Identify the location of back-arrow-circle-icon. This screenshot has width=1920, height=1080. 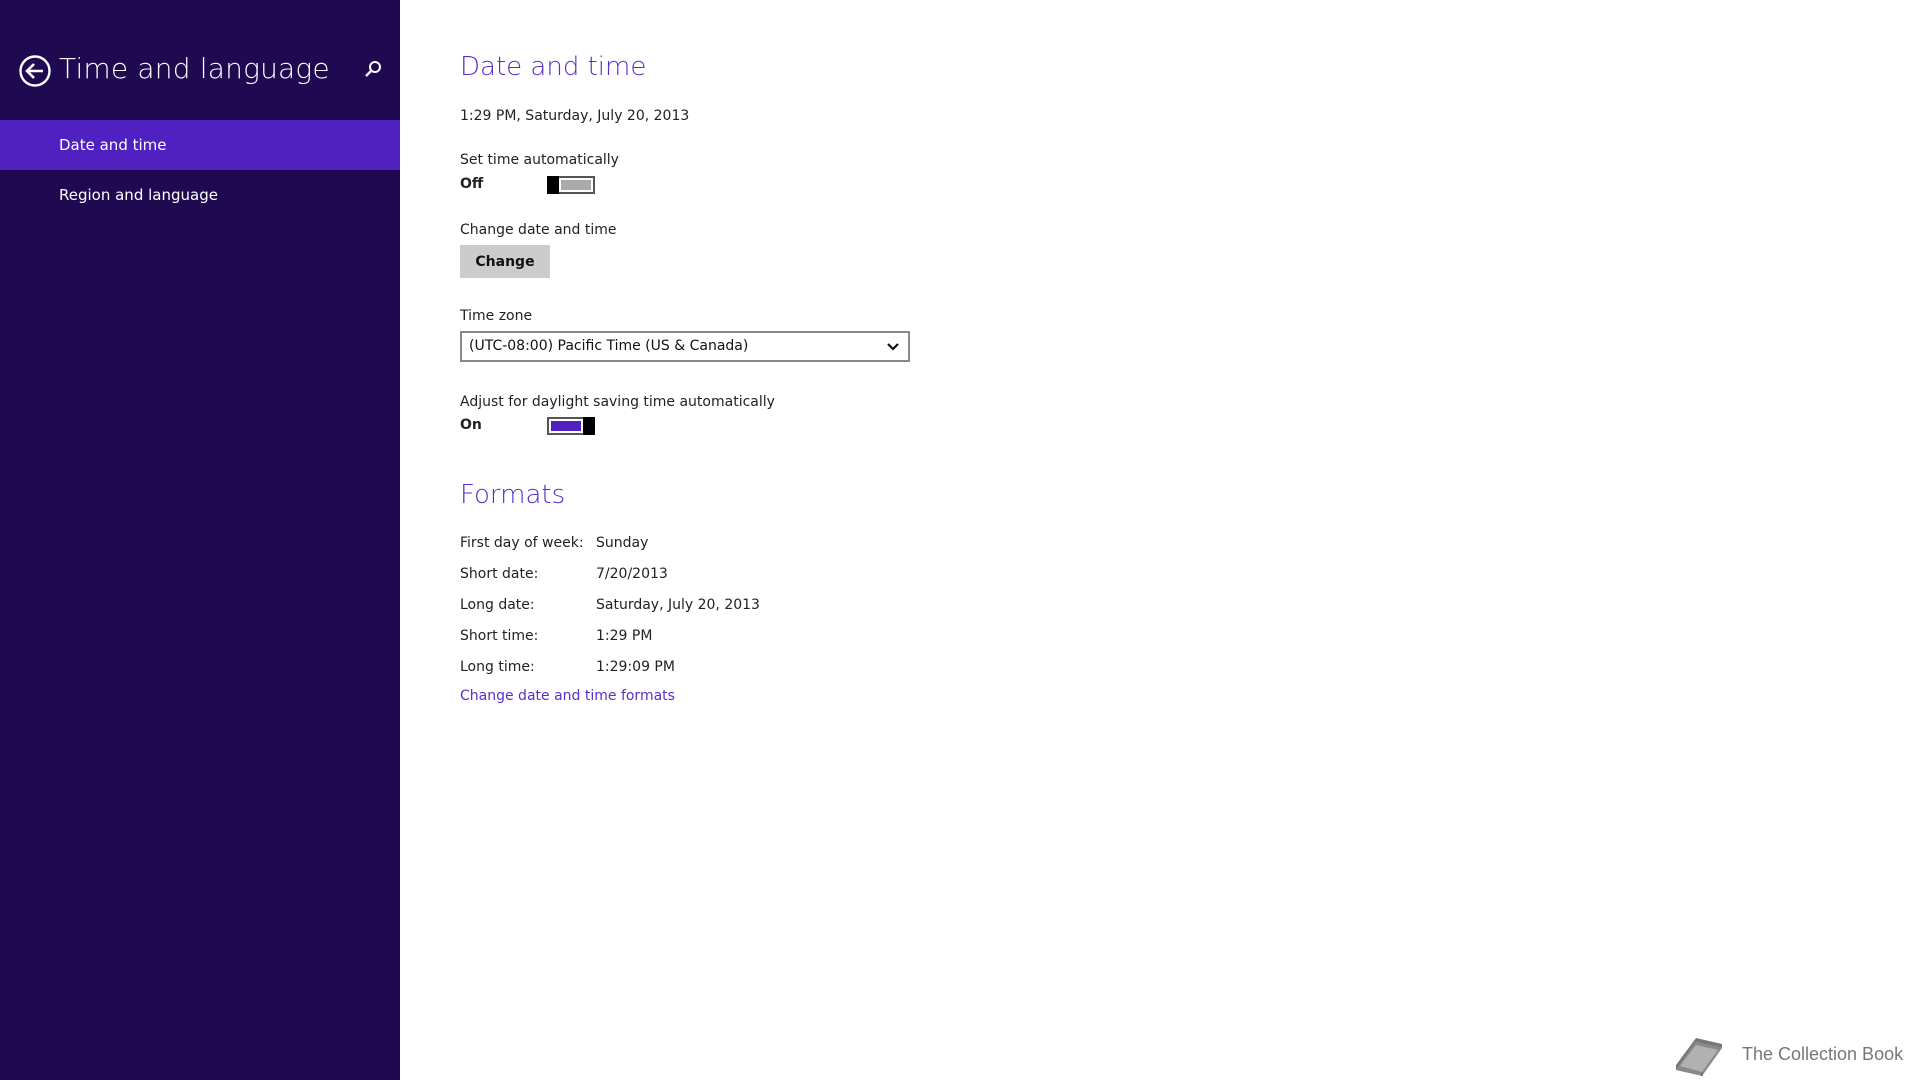
(35, 71).